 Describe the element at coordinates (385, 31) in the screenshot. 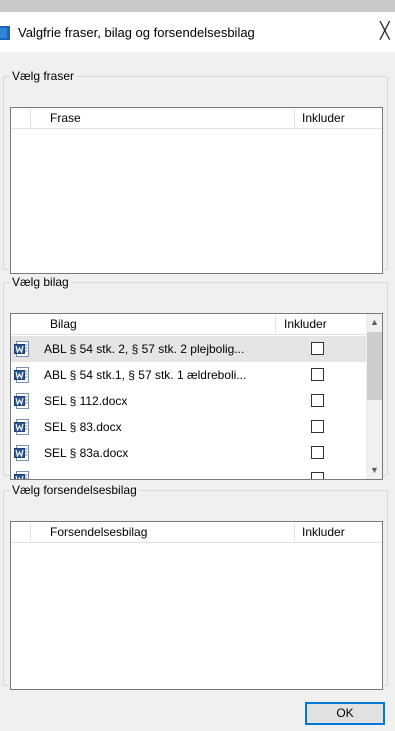

I see `close-icon: ╳` at that location.